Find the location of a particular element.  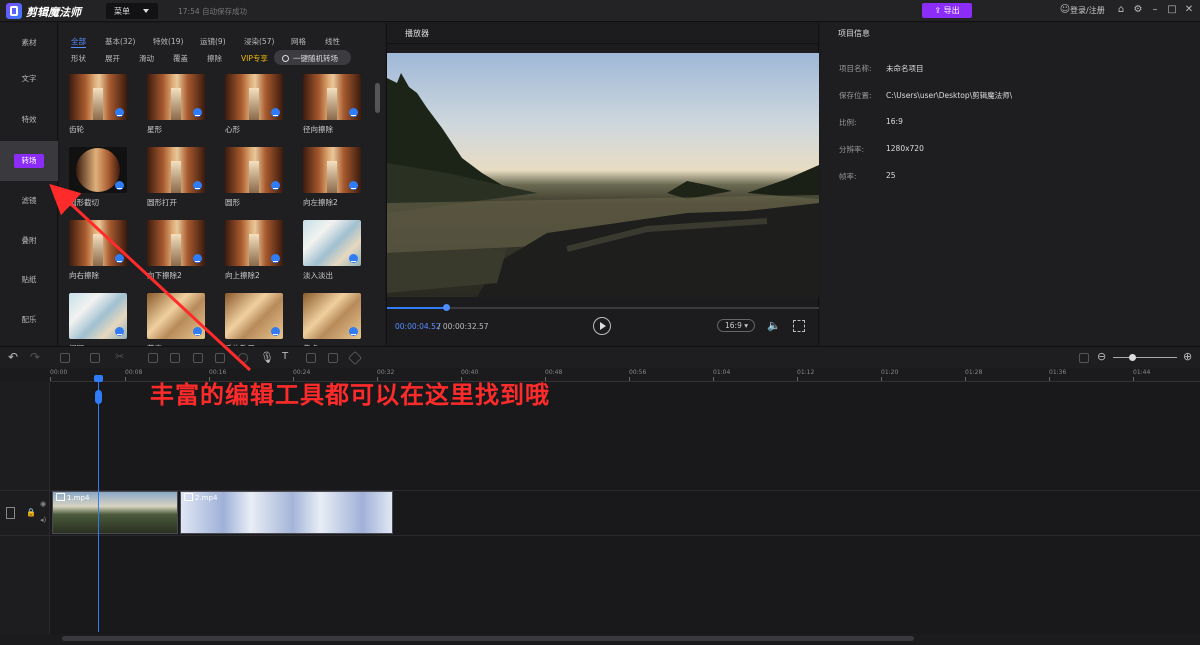

annotation-arrow is located at coordinates (150, 277).